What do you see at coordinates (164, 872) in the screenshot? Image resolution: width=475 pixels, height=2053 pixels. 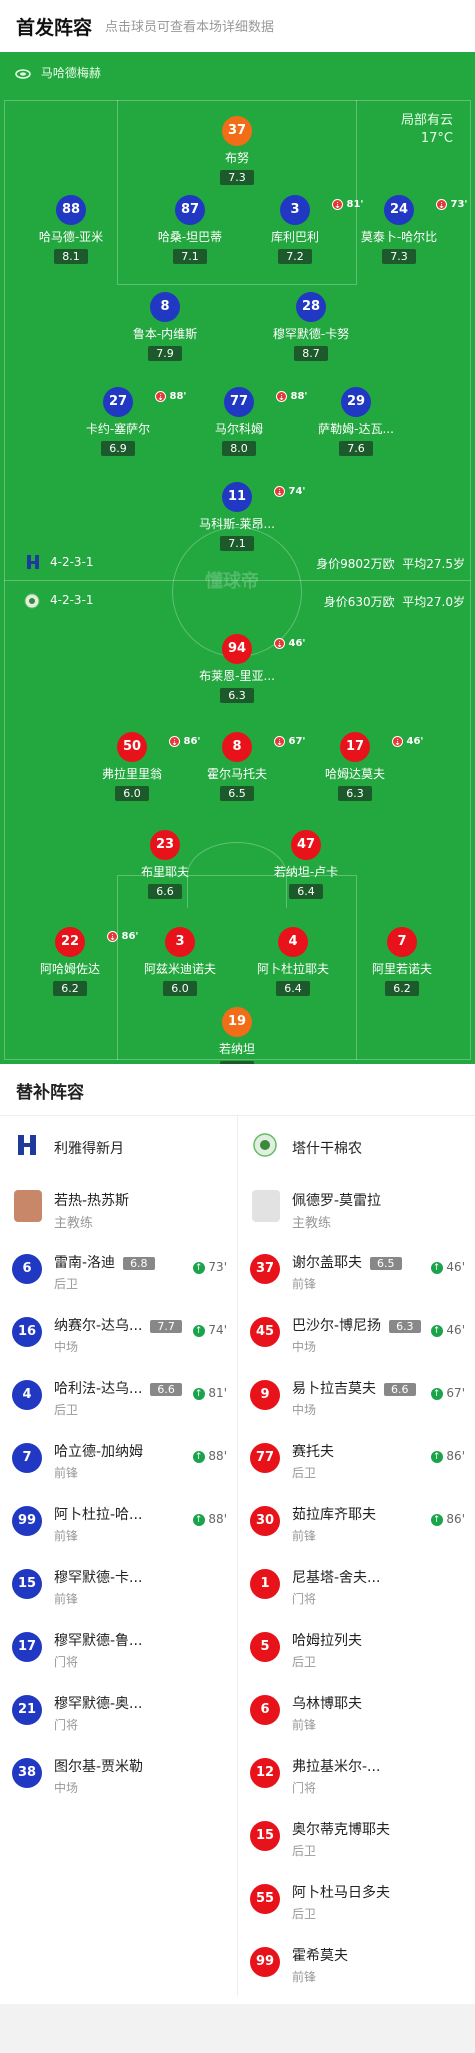 I see `player-name: 布里耶夫` at bounding box center [164, 872].